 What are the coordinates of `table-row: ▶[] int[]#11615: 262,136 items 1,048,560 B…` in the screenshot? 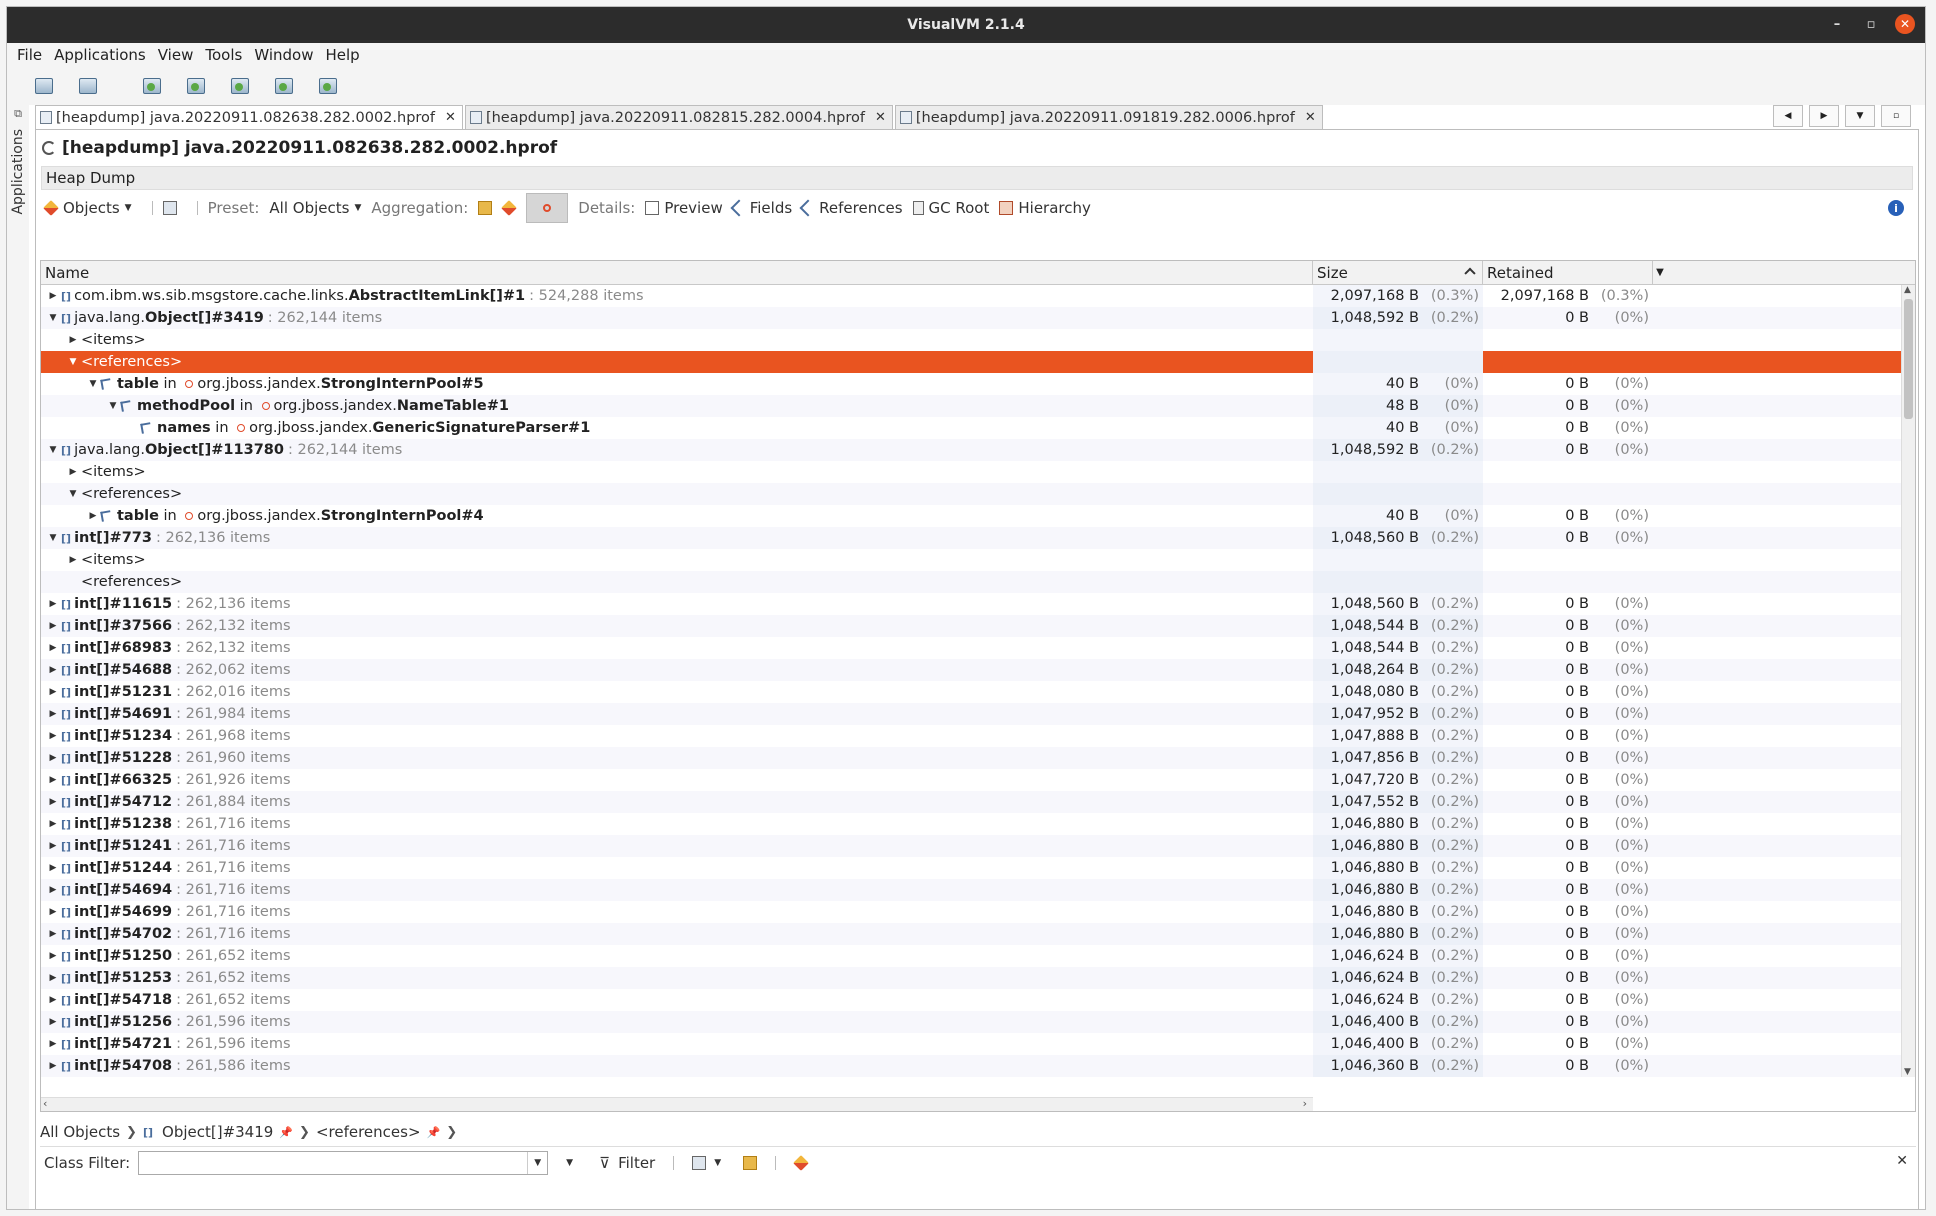 It's located at (978, 604).